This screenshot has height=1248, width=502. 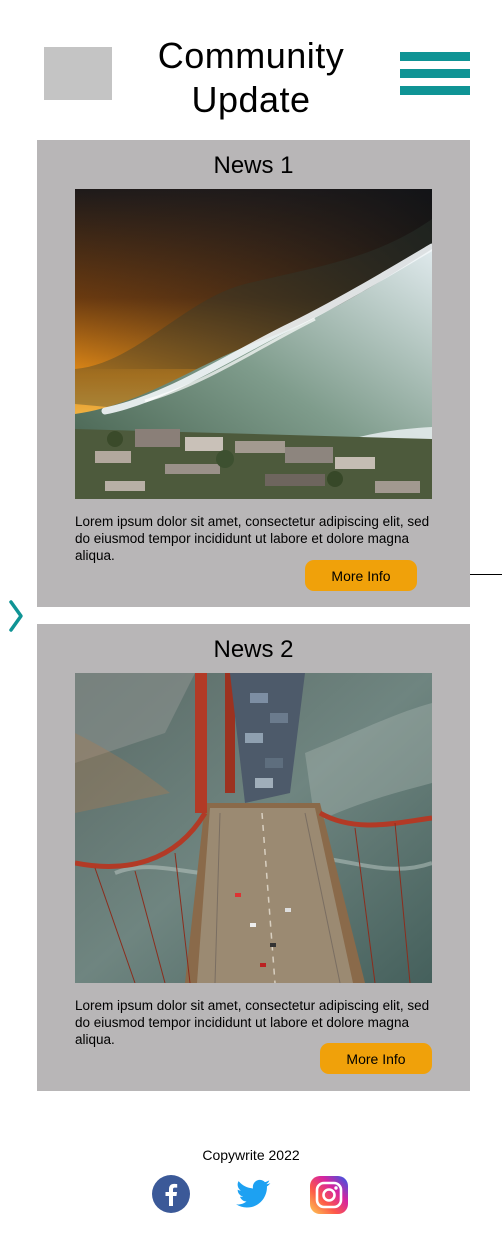 I want to click on news-title: News 2, so click(x=253, y=649).